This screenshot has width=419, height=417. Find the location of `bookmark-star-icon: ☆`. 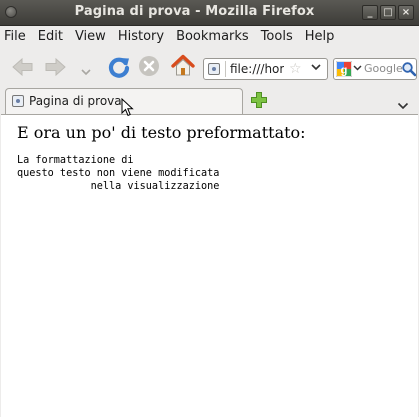

bookmark-star-icon: ☆ is located at coordinates (295, 69).